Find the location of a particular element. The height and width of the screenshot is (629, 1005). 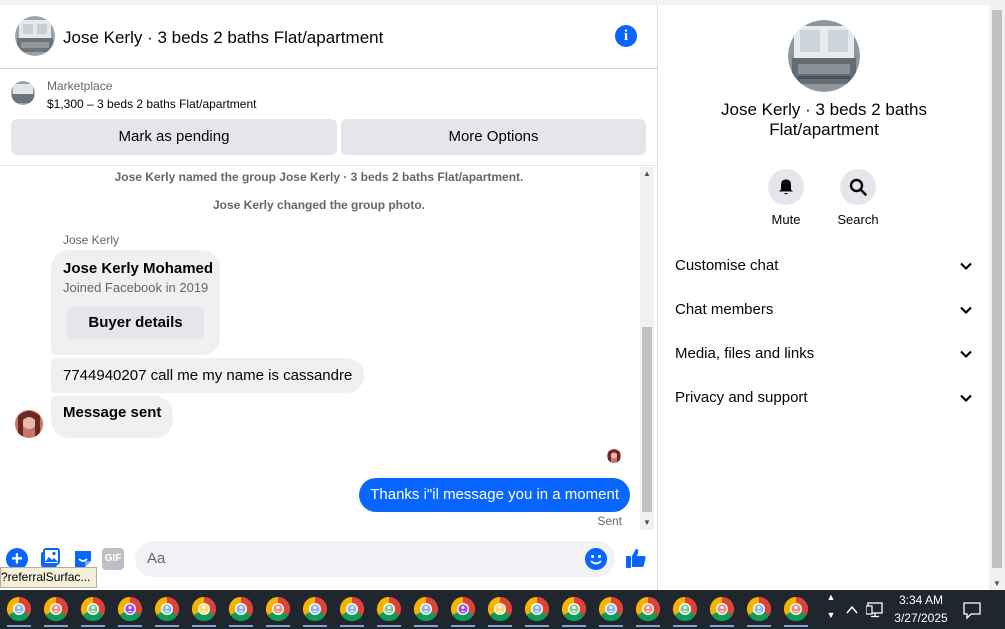

section-customise-chat: Customise chat is located at coordinates (825, 266).